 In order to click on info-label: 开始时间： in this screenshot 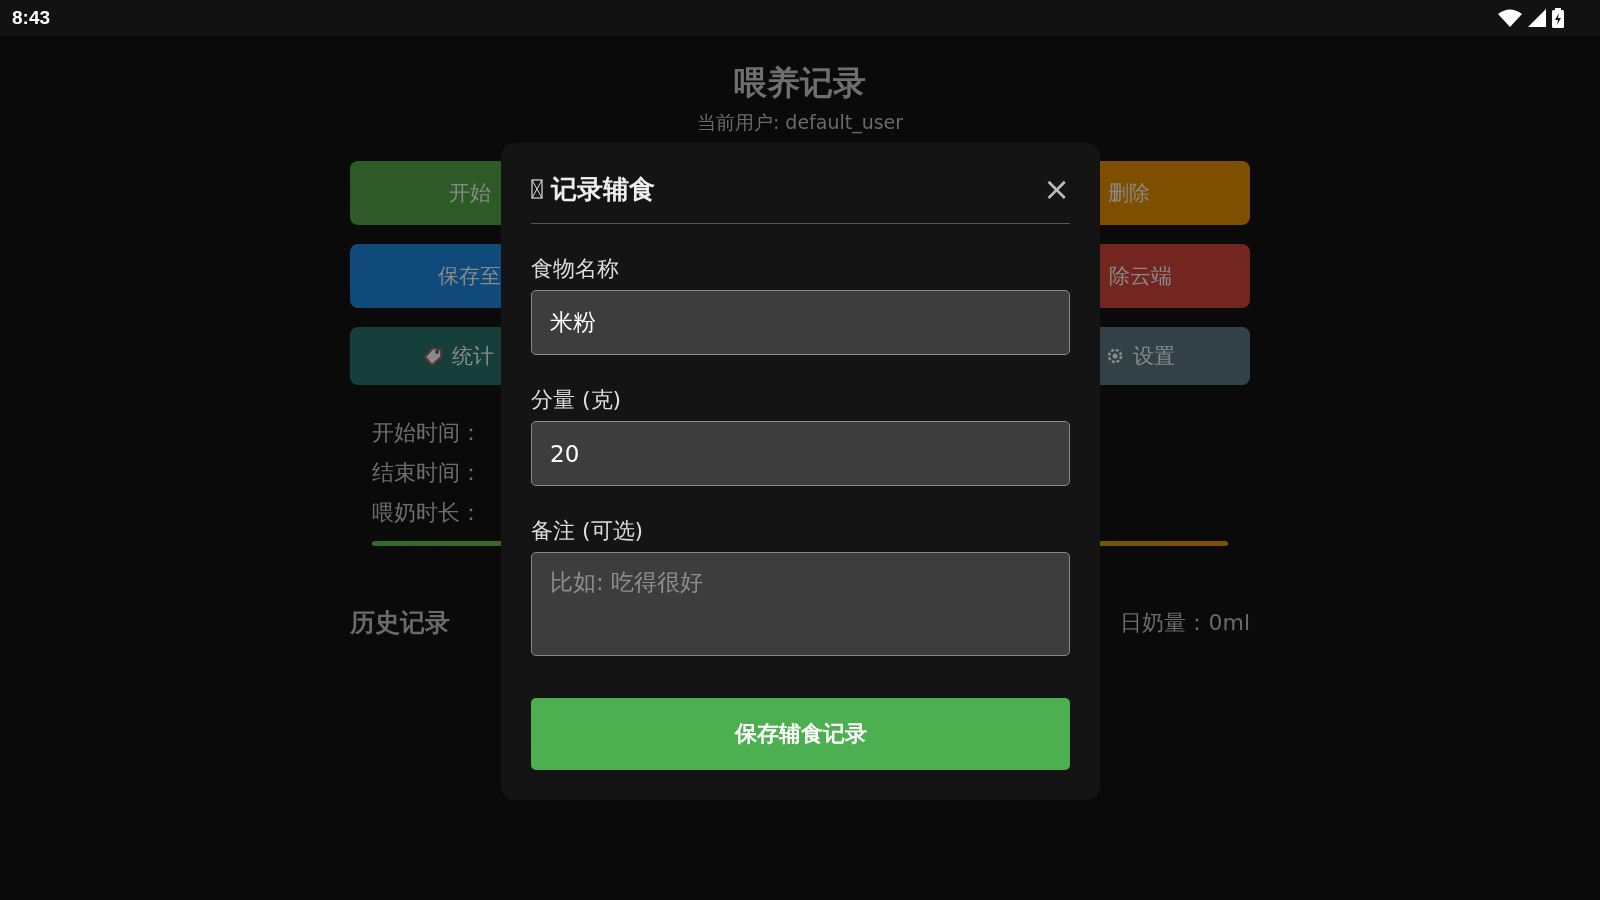, I will do `click(427, 433)`.